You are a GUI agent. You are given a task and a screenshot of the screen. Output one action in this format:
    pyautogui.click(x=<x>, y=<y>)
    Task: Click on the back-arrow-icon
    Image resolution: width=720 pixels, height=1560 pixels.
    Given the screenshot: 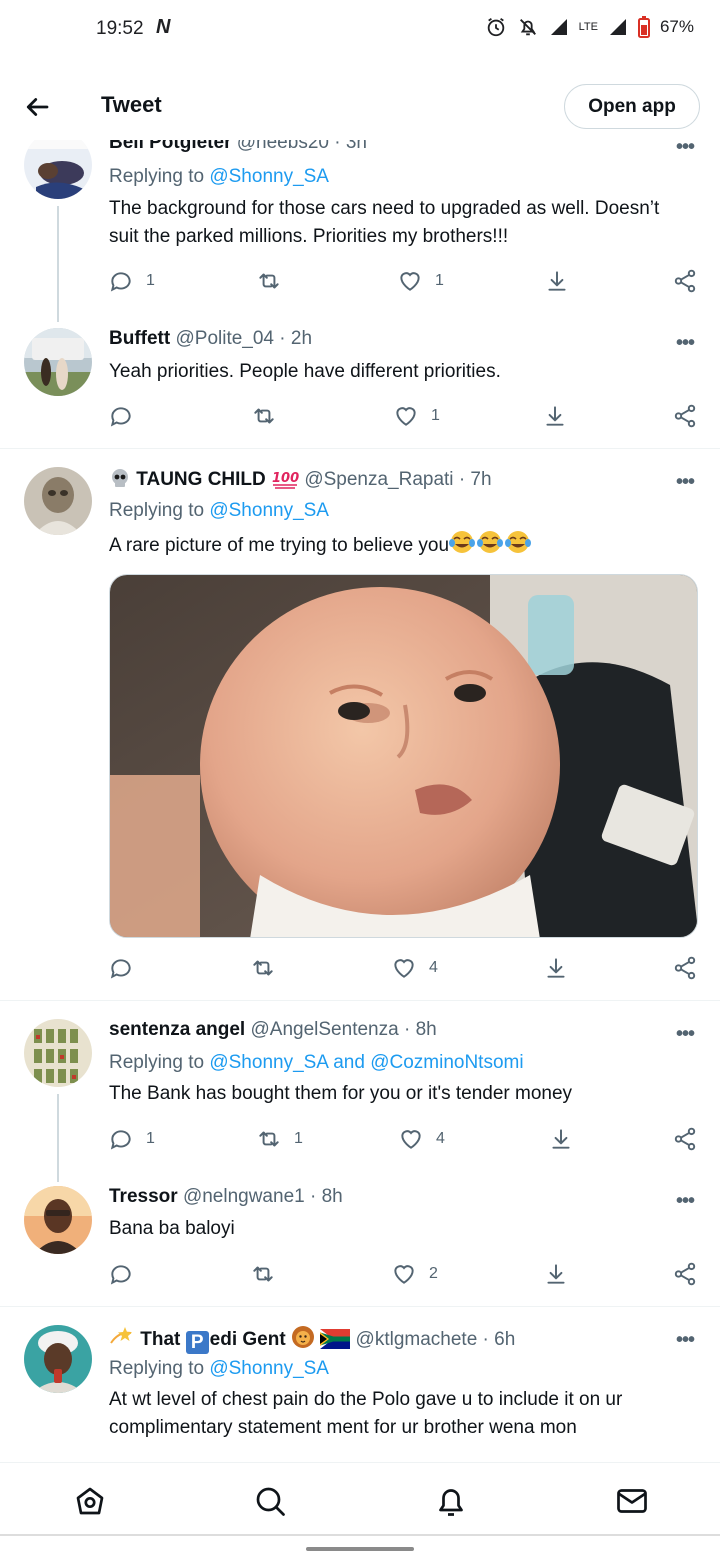 What is the action you would take?
    pyautogui.click(x=37, y=107)
    